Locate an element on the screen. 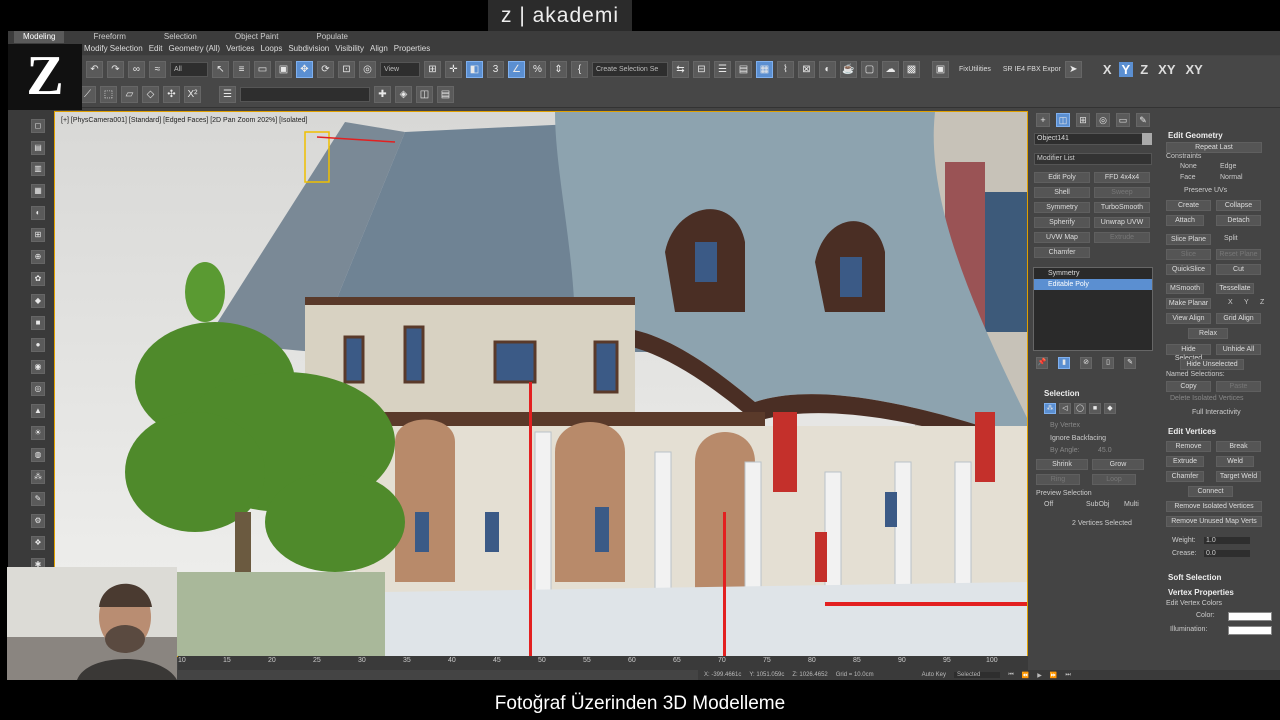 This screenshot has height=720, width=1280. stack-item-editable-poly: Editable Poly is located at coordinates (1093, 284).